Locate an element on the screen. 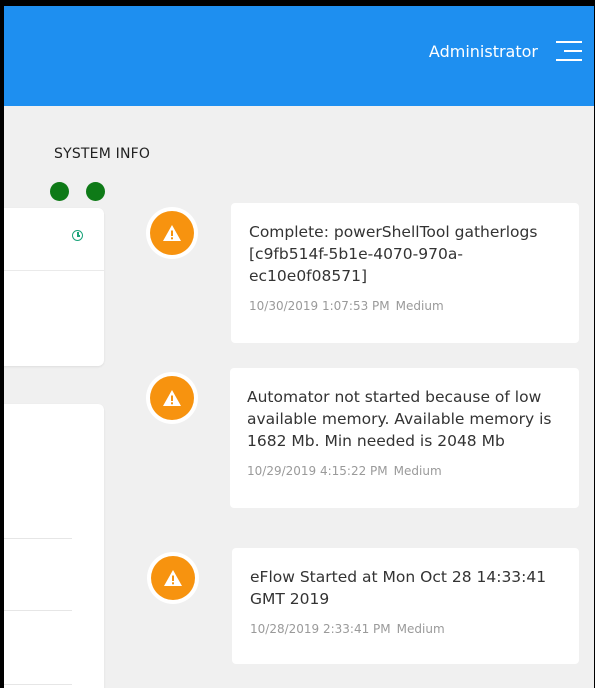 This screenshot has width=595, height=688. notification-timestamp: 10/30/2019 1:07:53 PM is located at coordinates (319, 306).